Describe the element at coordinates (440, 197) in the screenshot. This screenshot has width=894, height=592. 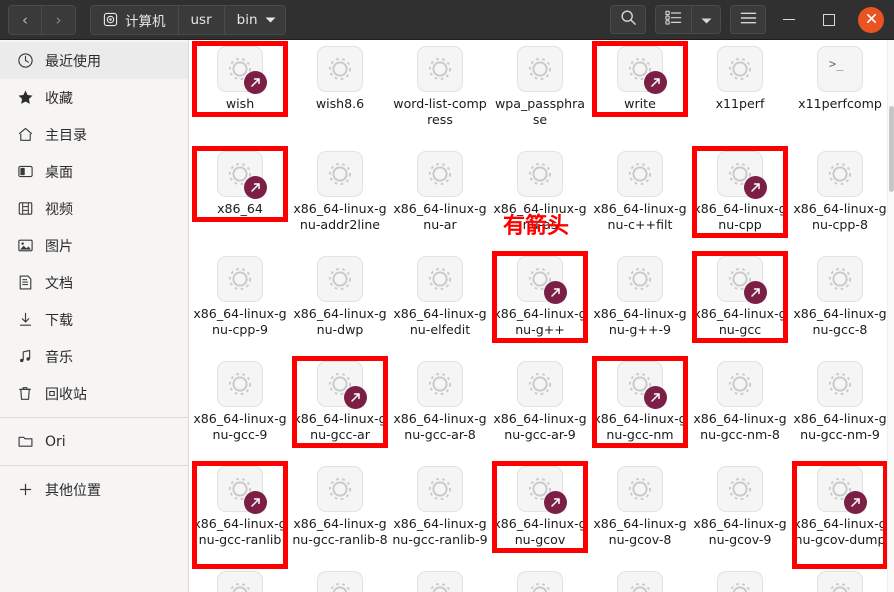
I see `file-item: x86_64-linux-gnu-ar` at that location.